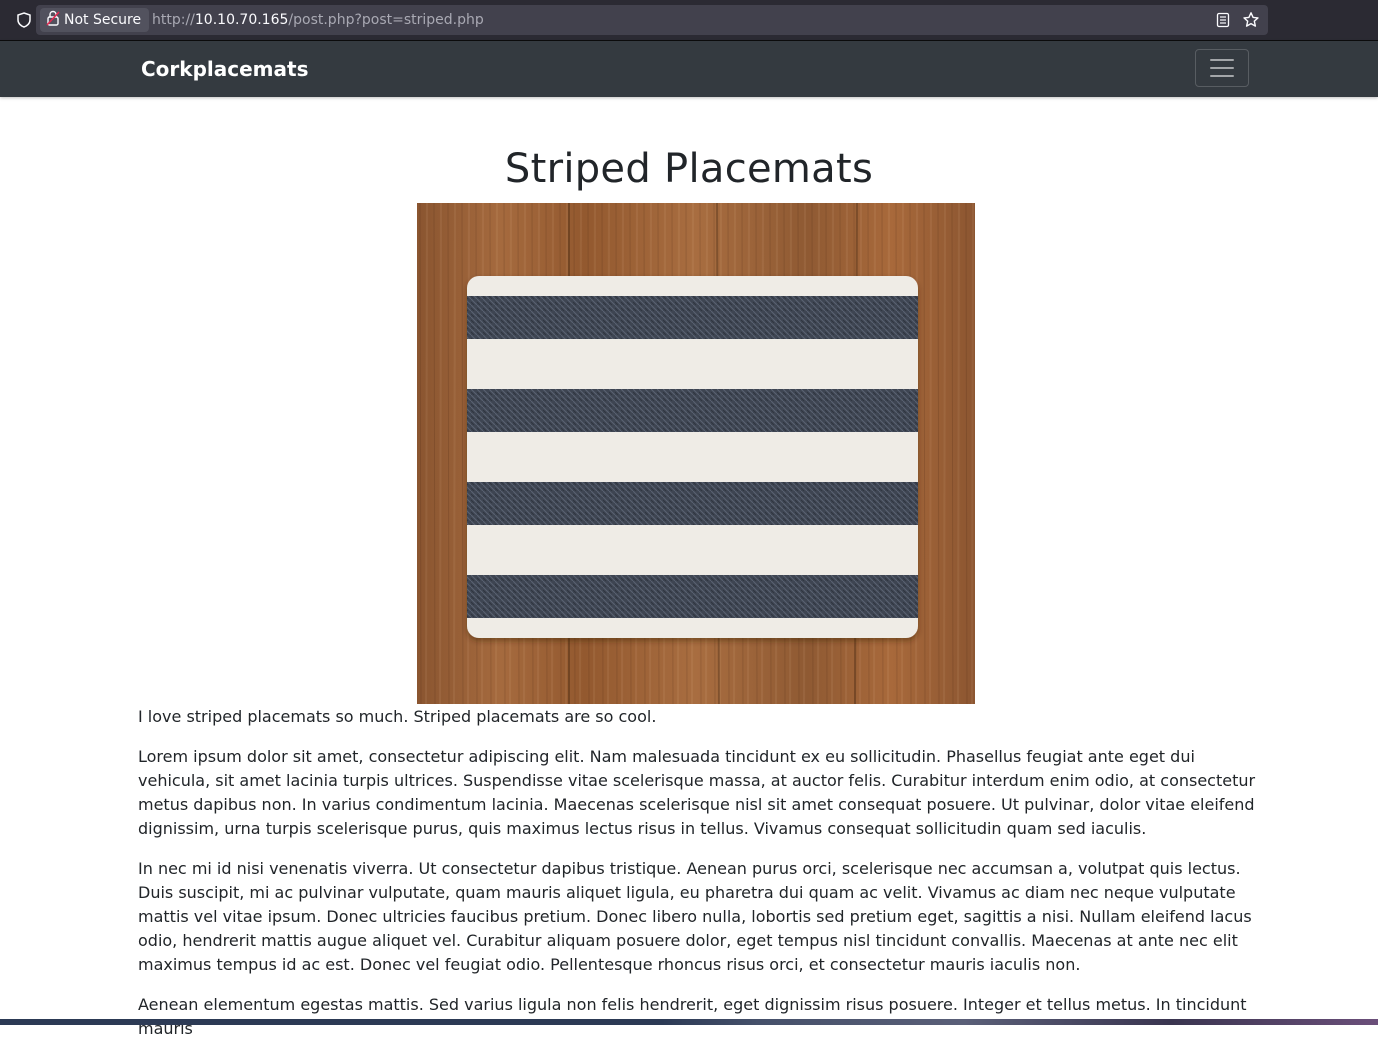 Image resolution: width=1378 pixels, height=1057 pixels. I want to click on bottom-edge, so click(689, 1022).